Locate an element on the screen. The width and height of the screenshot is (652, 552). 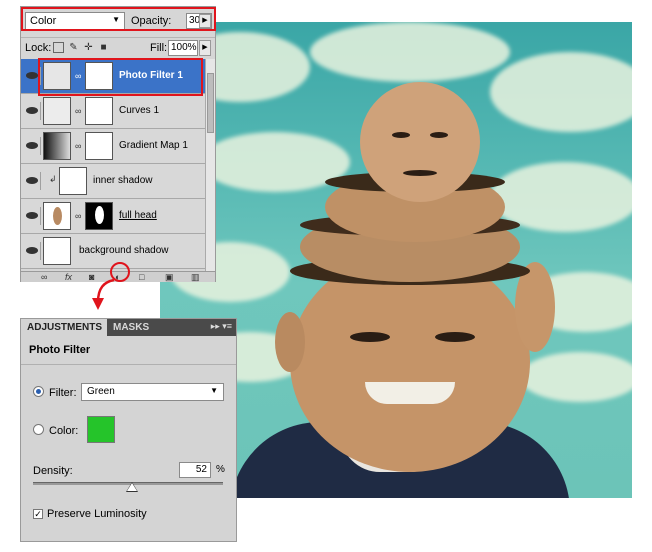
color-label: Color: is located at coordinates (64, 431).